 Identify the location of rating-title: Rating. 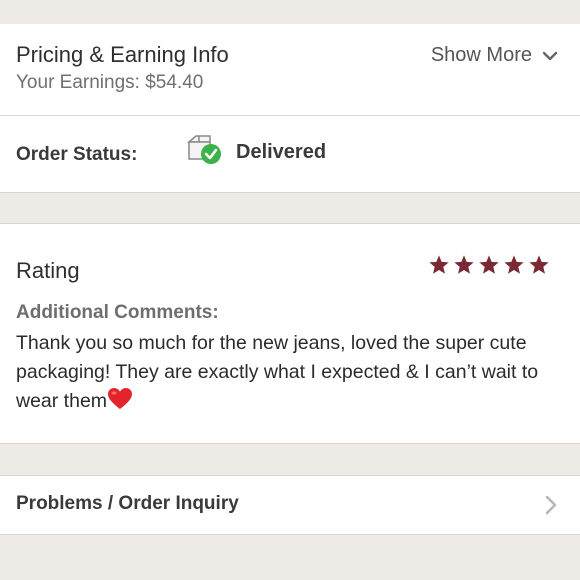
(48, 270).